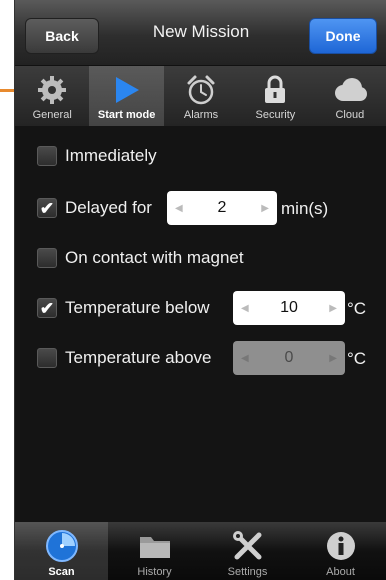 The width and height of the screenshot is (386, 580). Describe the element at coordinates (350, 115) in the screenshot. I see `tab-label: Cloud` at that location.